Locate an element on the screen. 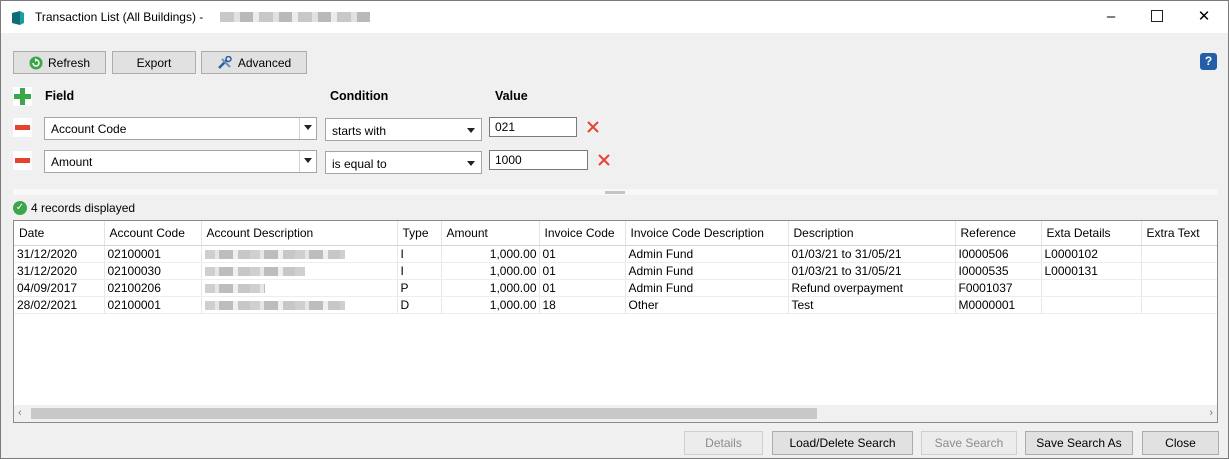 This screenshot has width=1229, height=459. cell-invoice-code: 18 is located at coordinates (582, 305).